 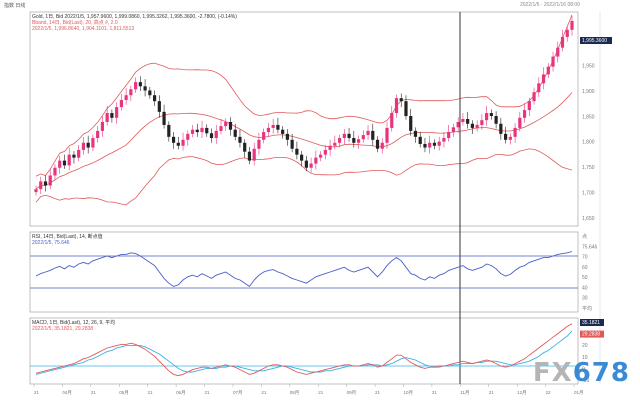 I want to click on rsi-axis-label: 30, so click(x=585, y=299).